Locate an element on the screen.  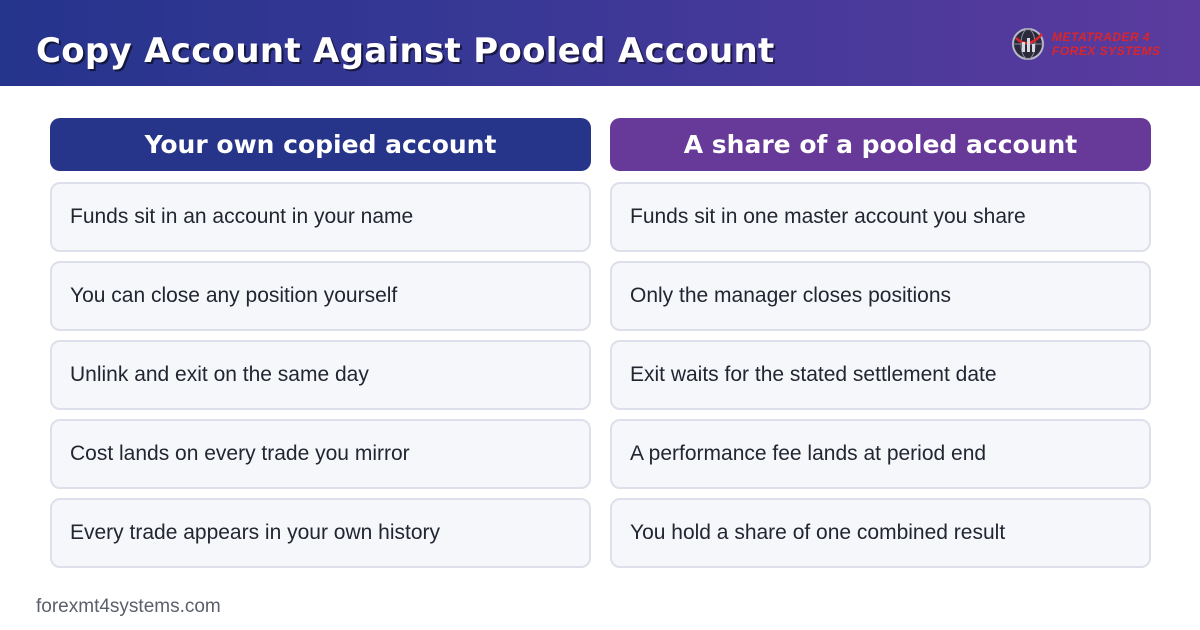
comparison-row-left: Cost lands on every trade you mirror is located at coordinates (320, 454).